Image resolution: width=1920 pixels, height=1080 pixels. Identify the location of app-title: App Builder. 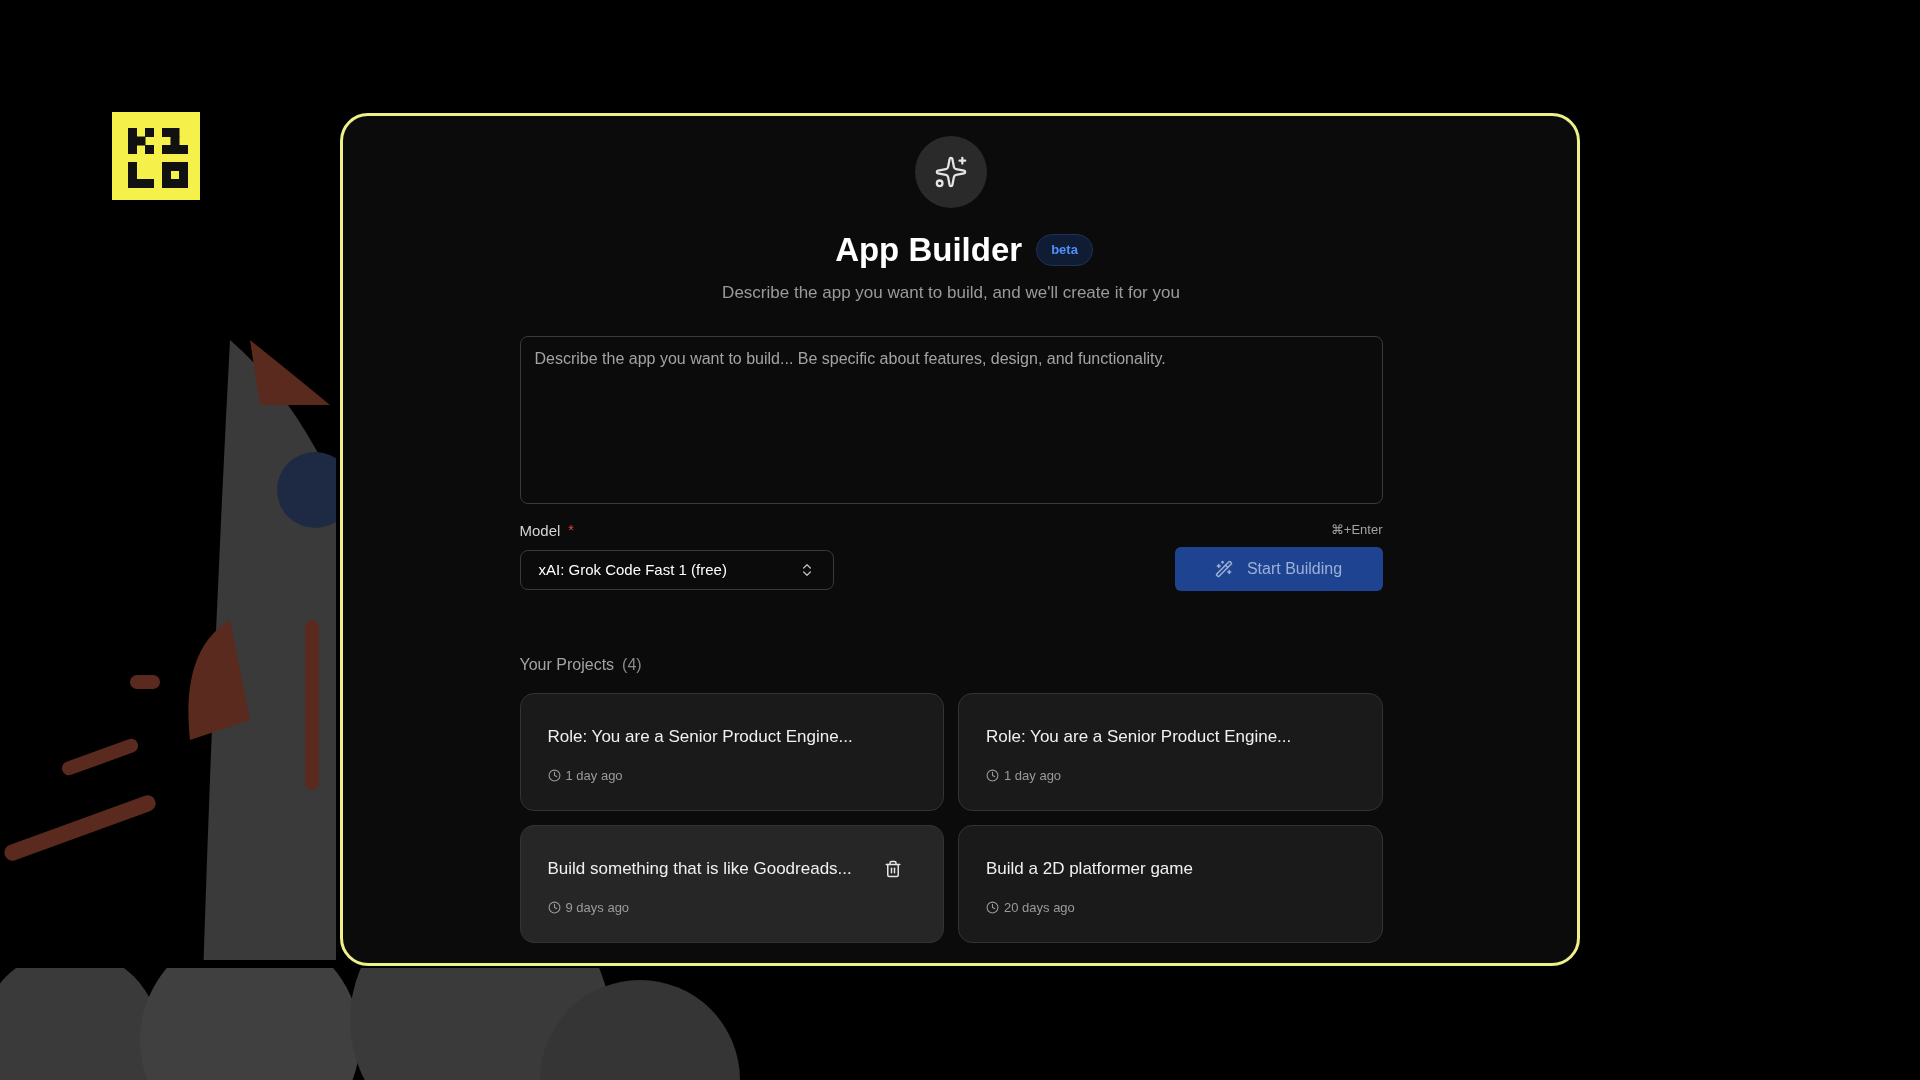
(929, 250).